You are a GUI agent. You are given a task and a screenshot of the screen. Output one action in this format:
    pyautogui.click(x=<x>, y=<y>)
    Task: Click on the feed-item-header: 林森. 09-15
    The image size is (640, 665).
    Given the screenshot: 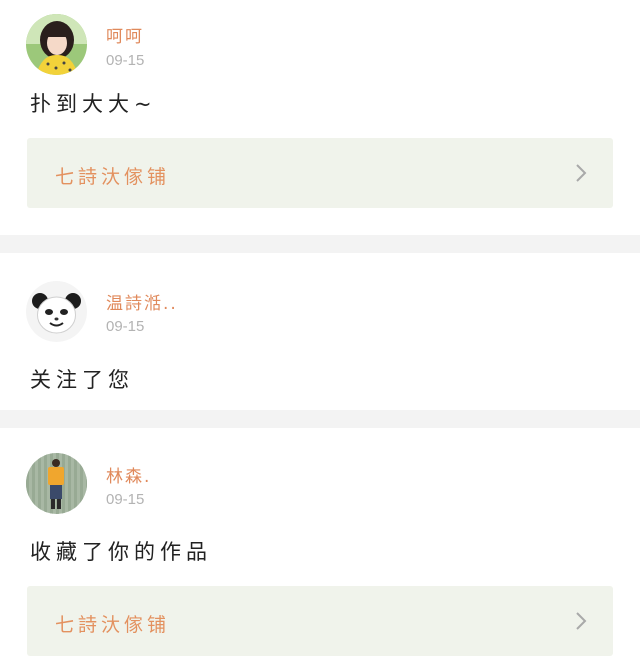 What is the action you would take?
    pyautogui.click(x=320, y=471)
    